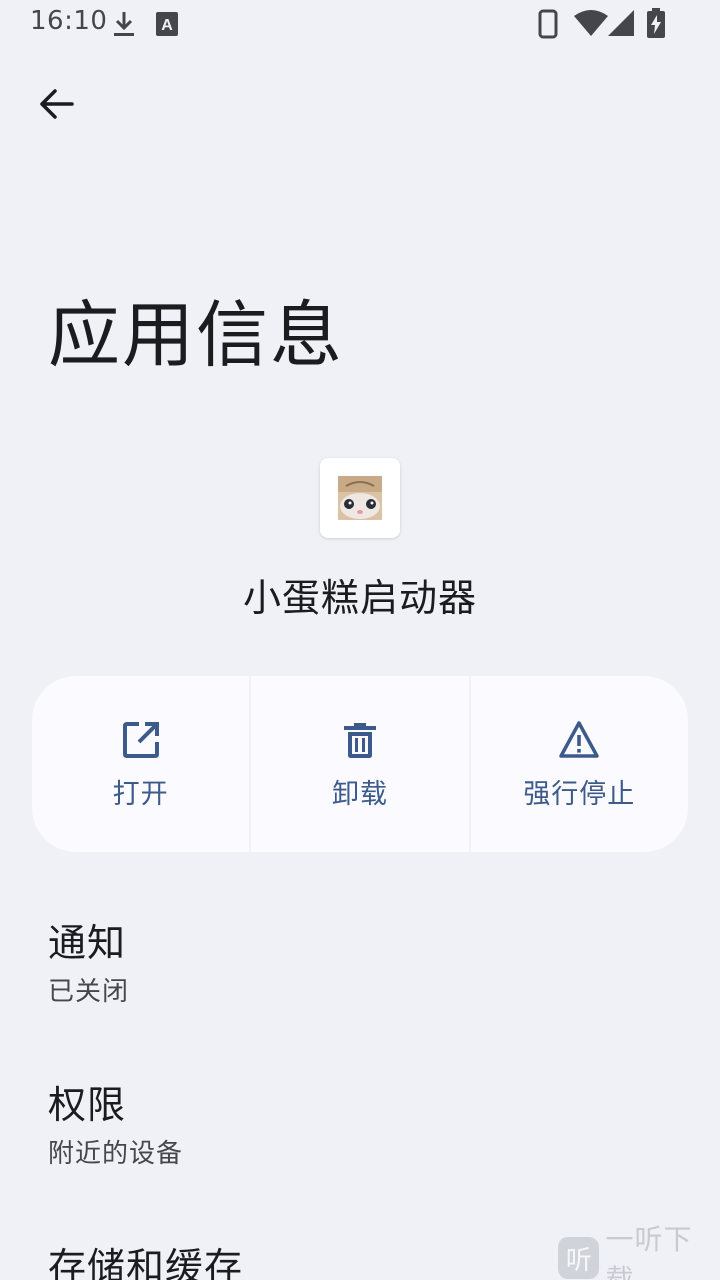 The width and height of the screenshot is (720, 1280). Describe the element at coordinates (579, 764) in the screenshot. I see `force-stop-button: 强行停止` at that location.